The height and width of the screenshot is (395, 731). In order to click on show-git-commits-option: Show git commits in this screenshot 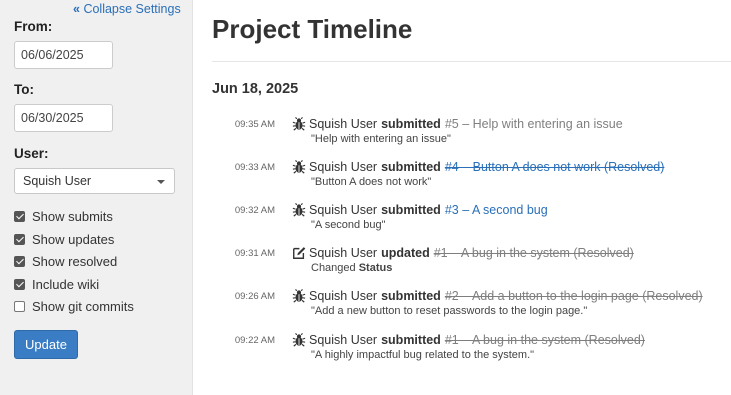, I will do `click(74, 306)`.